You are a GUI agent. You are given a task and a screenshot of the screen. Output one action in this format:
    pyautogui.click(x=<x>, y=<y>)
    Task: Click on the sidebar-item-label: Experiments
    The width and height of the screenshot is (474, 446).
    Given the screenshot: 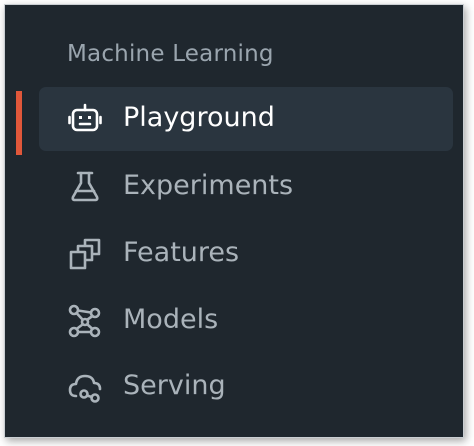 What is the action you would take?
    pyautogui.click(x=208, y=185)
    